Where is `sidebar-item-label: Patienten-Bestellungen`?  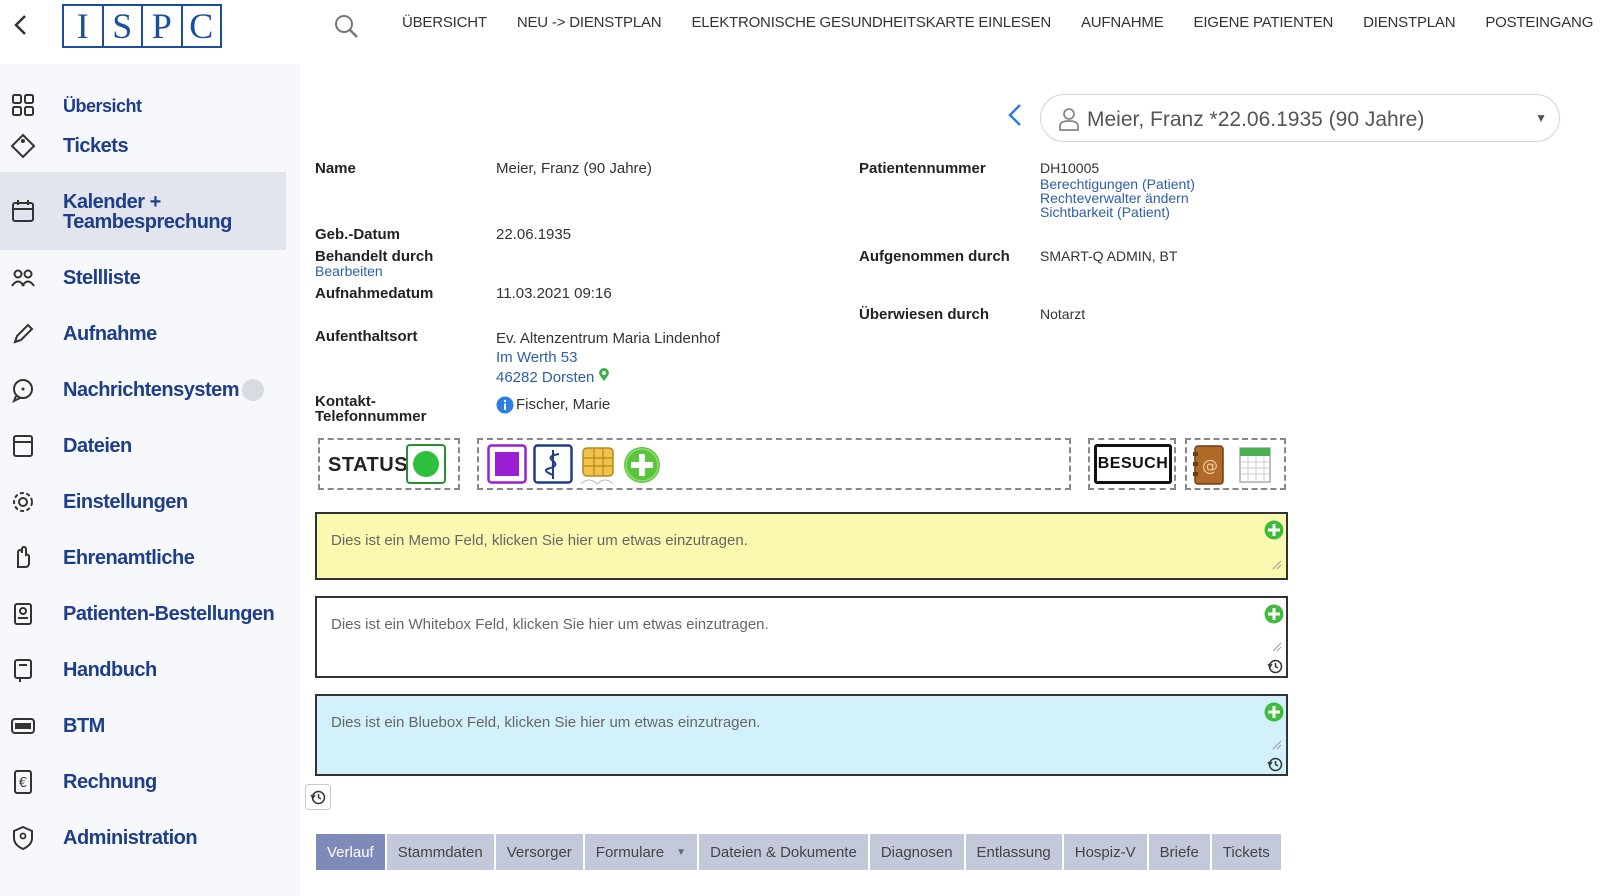
sidebar-item-label: Patienten-Bestellungen is located at coordinates (169, 614).